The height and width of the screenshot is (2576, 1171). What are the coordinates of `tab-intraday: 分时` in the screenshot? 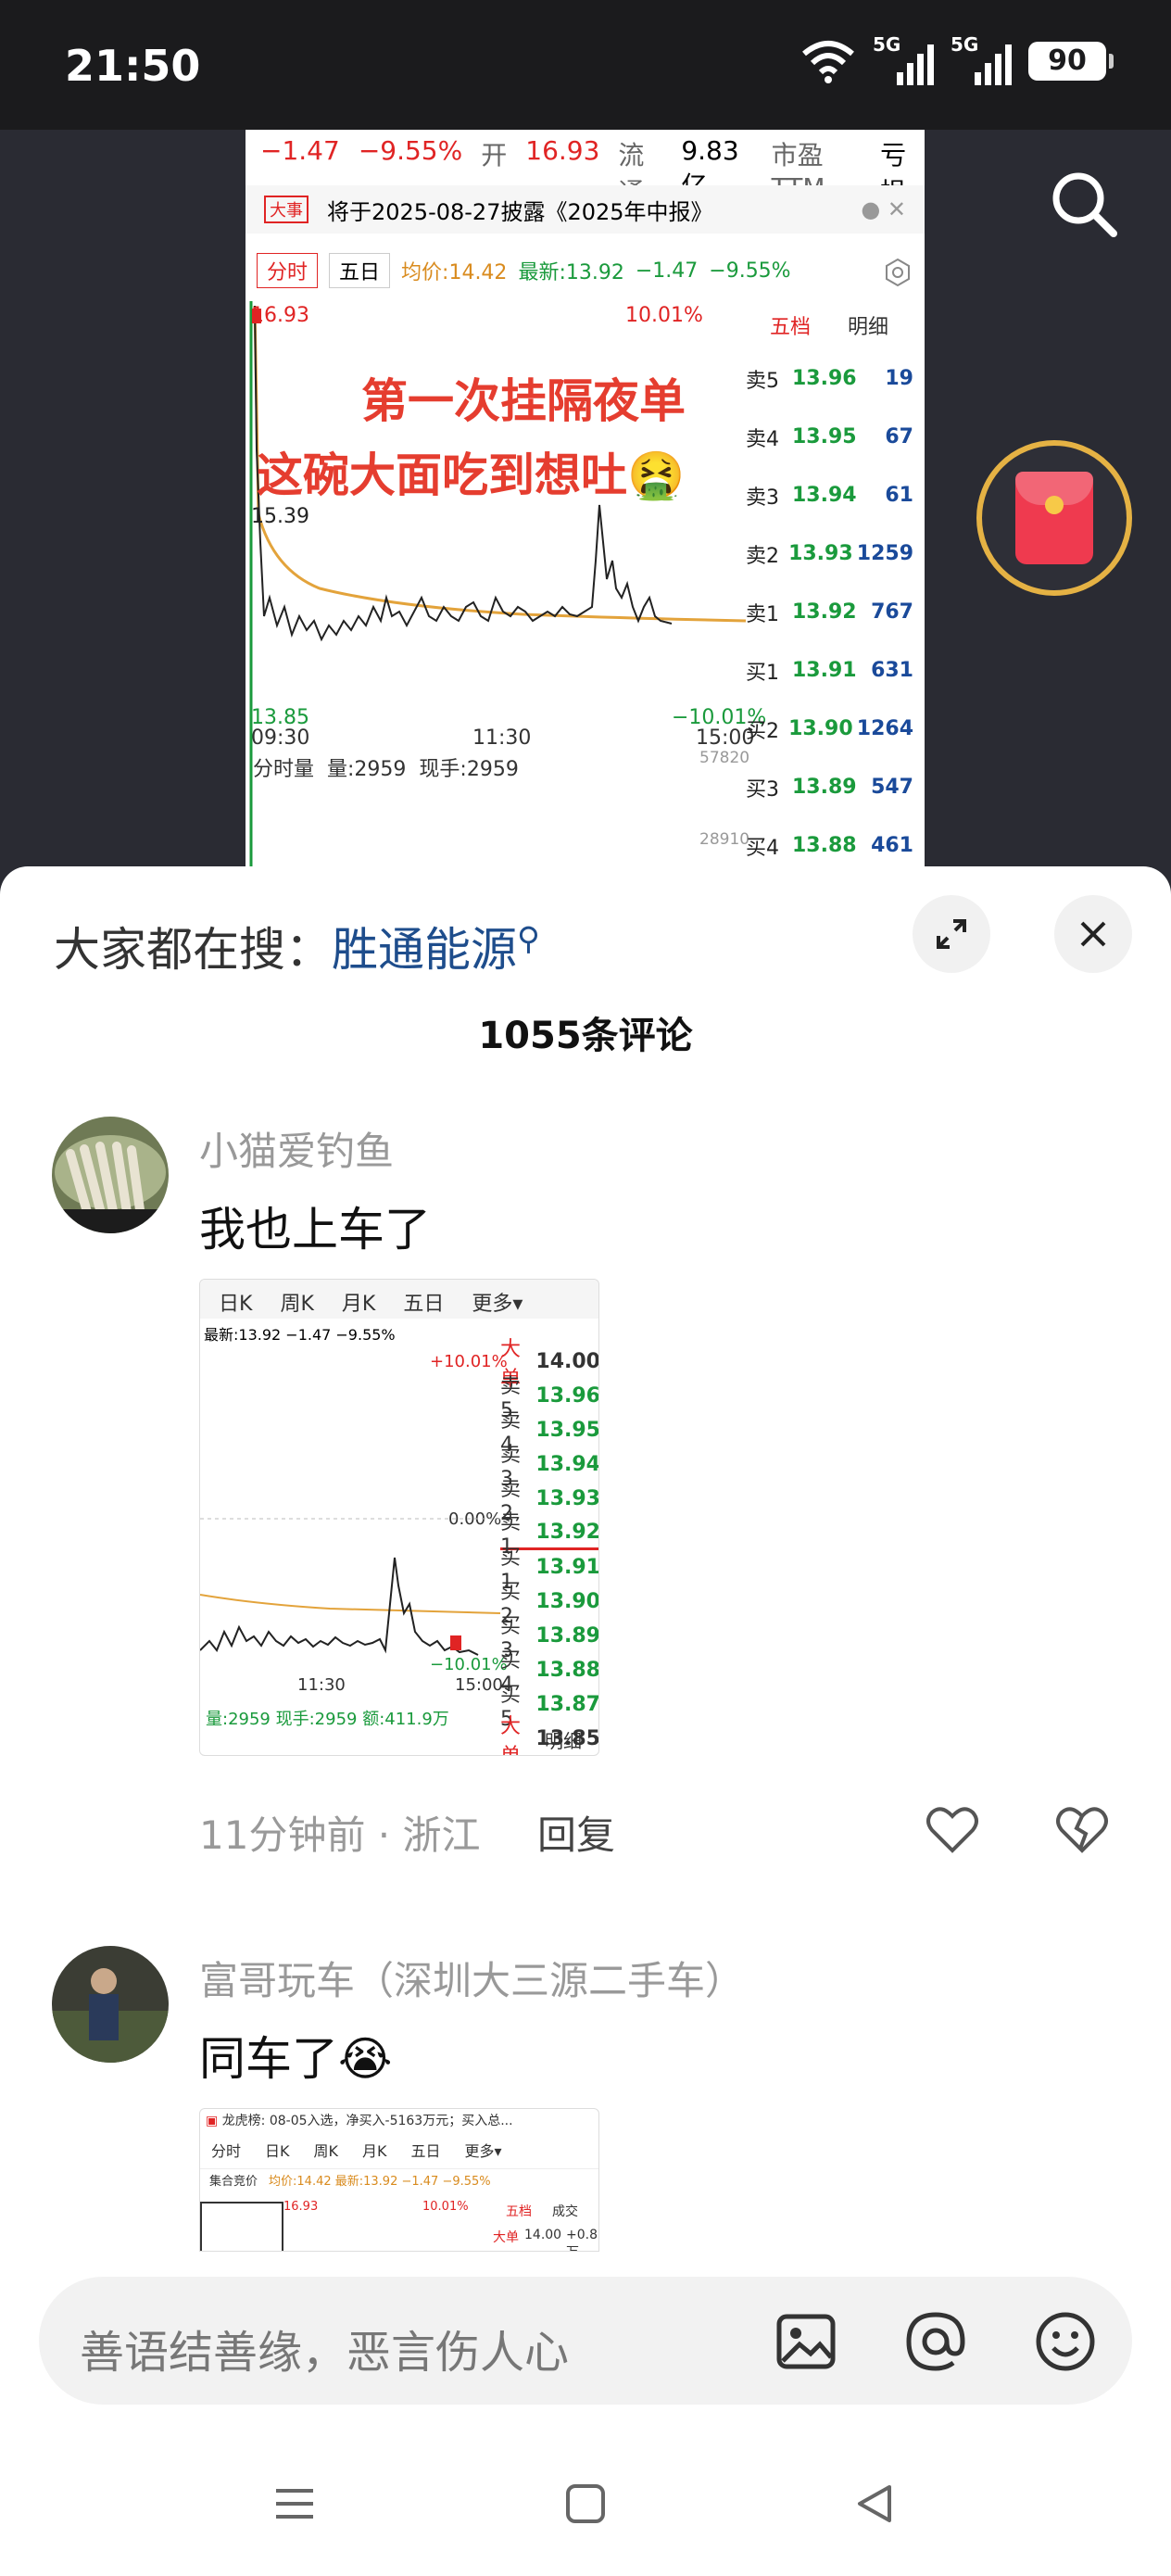 It's located at (288, 271).